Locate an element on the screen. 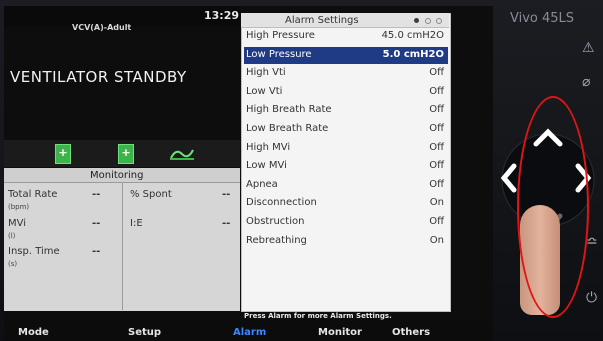 This screenshot has height=341, width=603. monitor-label: Insp. Time is located at coordinates (34, 251).